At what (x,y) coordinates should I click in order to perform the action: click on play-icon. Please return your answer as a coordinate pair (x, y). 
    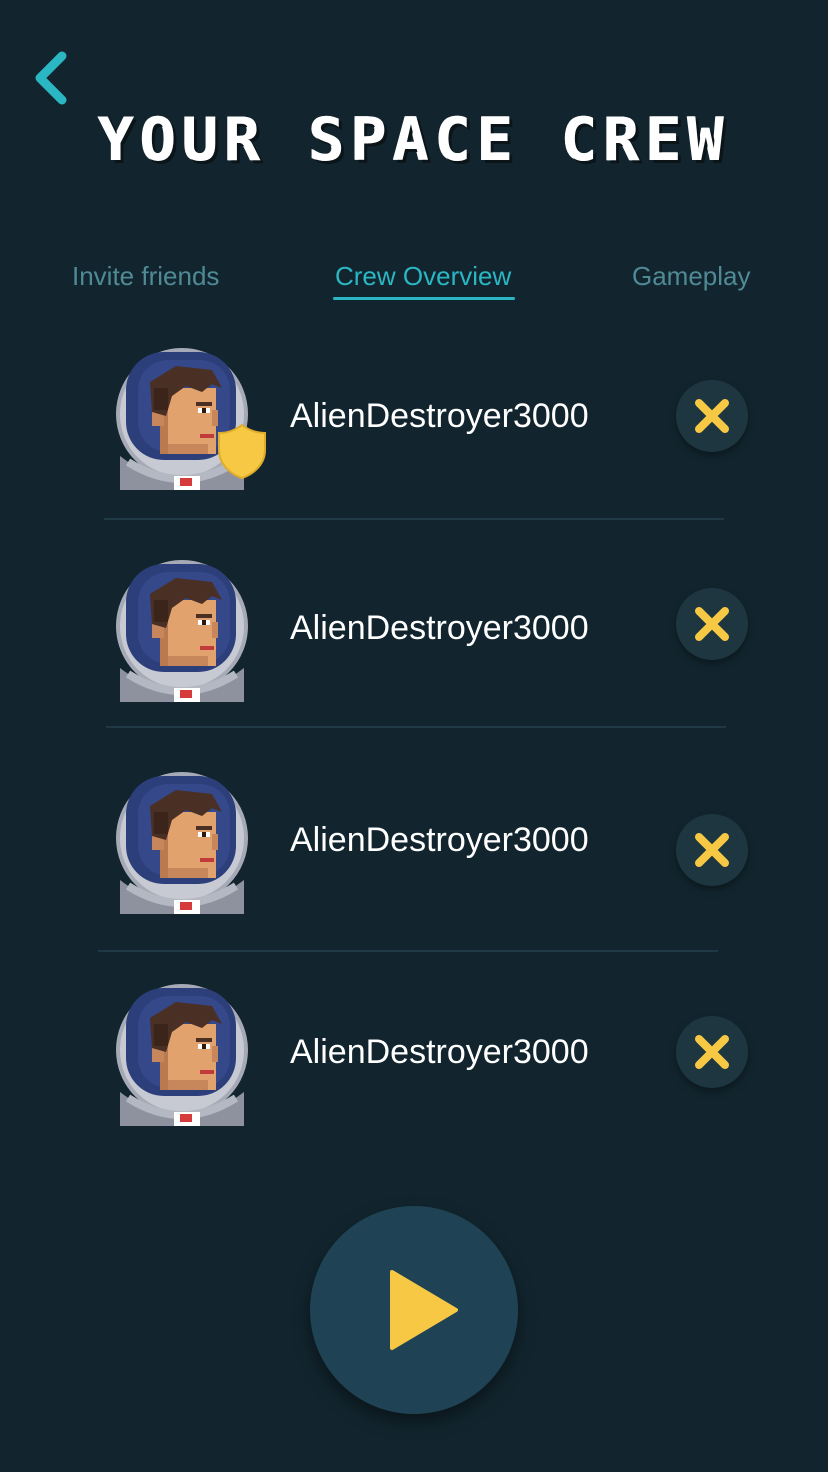
    Looking at the image, I should click on (424, 1310).